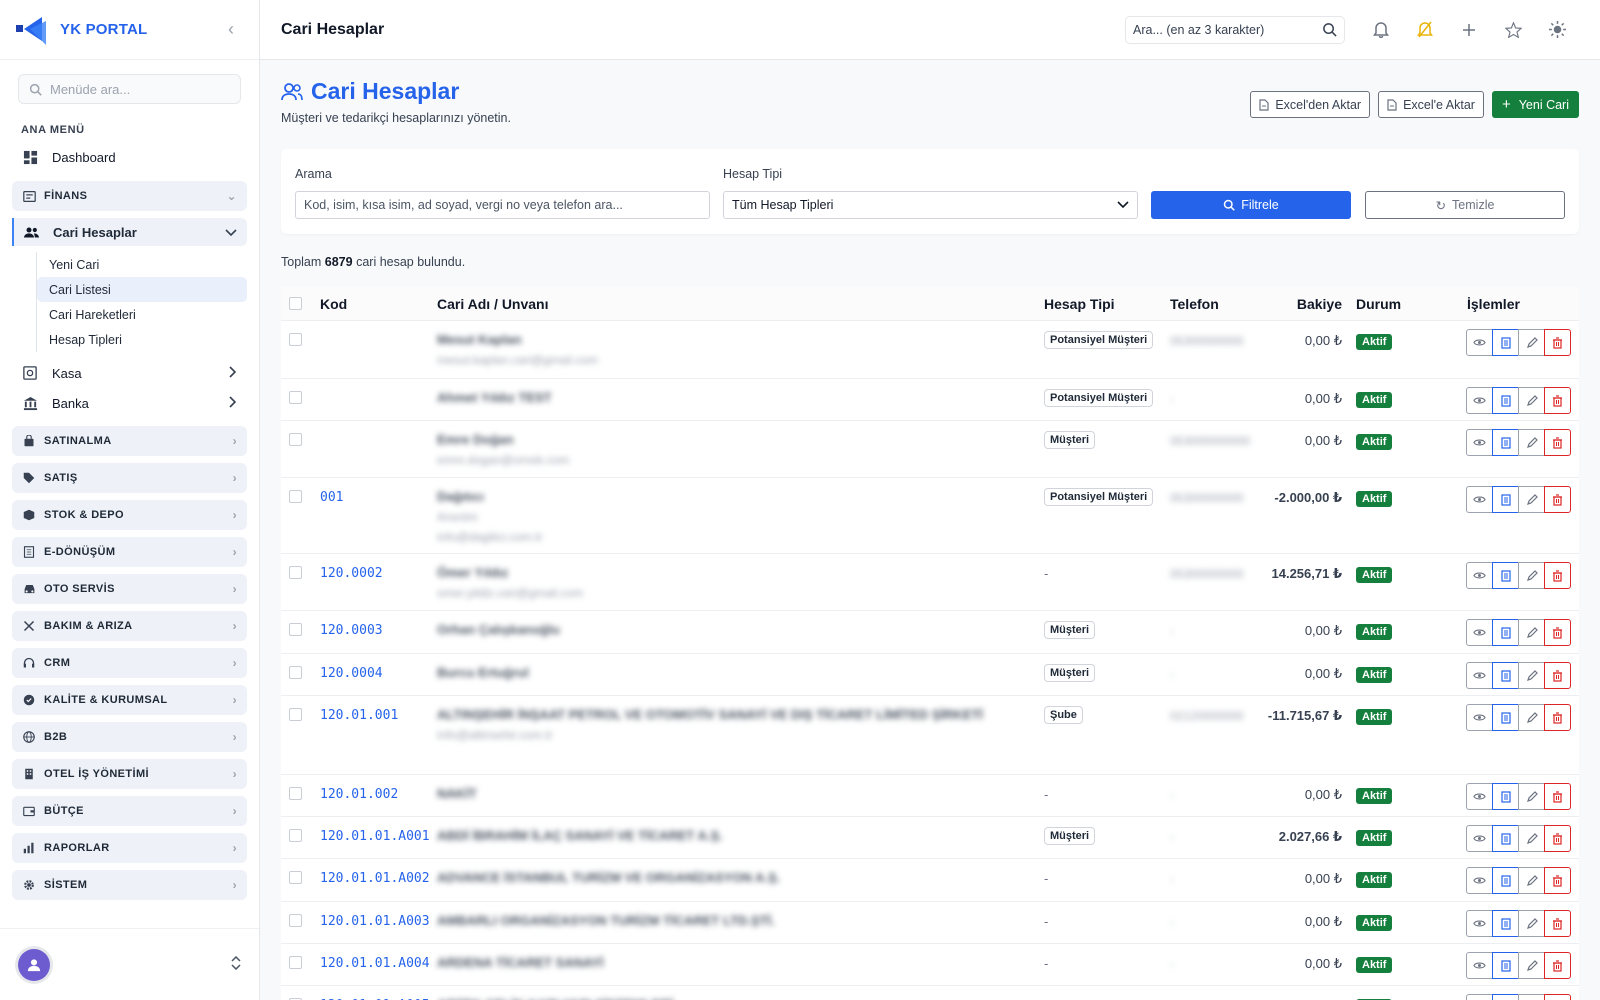 Image resolution: width=1600 pixels, height=1000 pixels. Describe the element at coordinates (142, 314) in the screenshot. I see `sidebar-subitem-cari-hareketleri: Cari Hareketleri` at that location.